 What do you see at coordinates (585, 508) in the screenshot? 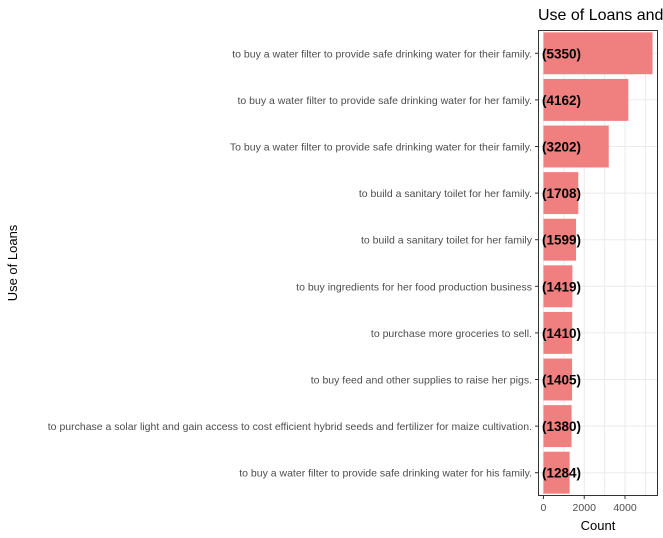
I see `x-tick-label: 2000` at bounding box center [585, 508].